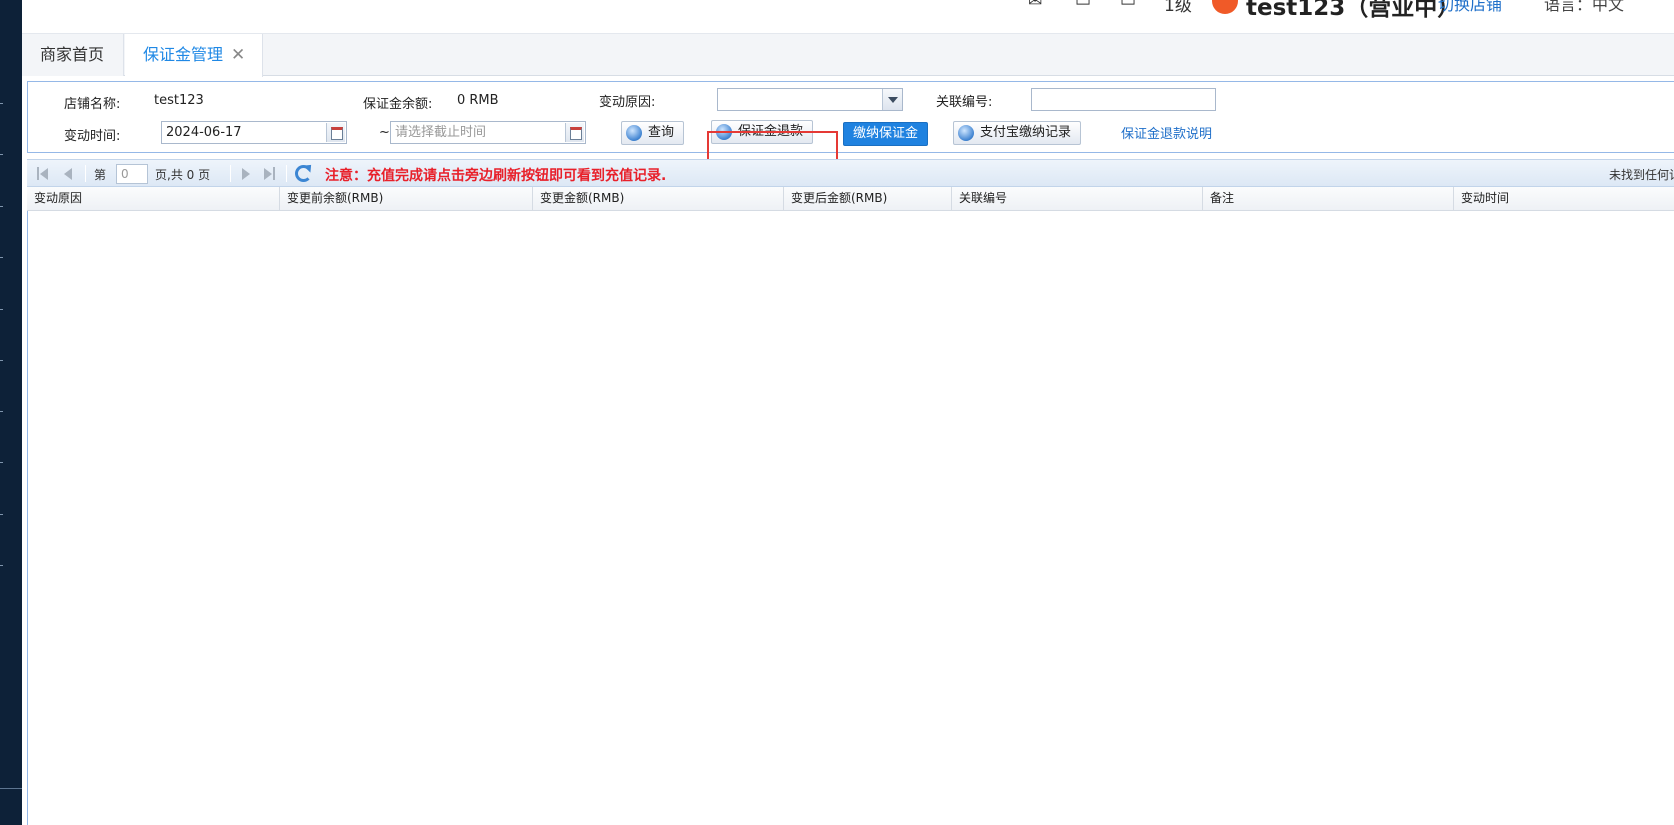 The image size is (1674, 825). Describe the element at coordinates (204, 132) in the screenshot. I see `start-date-value: 2024-06-17` at that location.